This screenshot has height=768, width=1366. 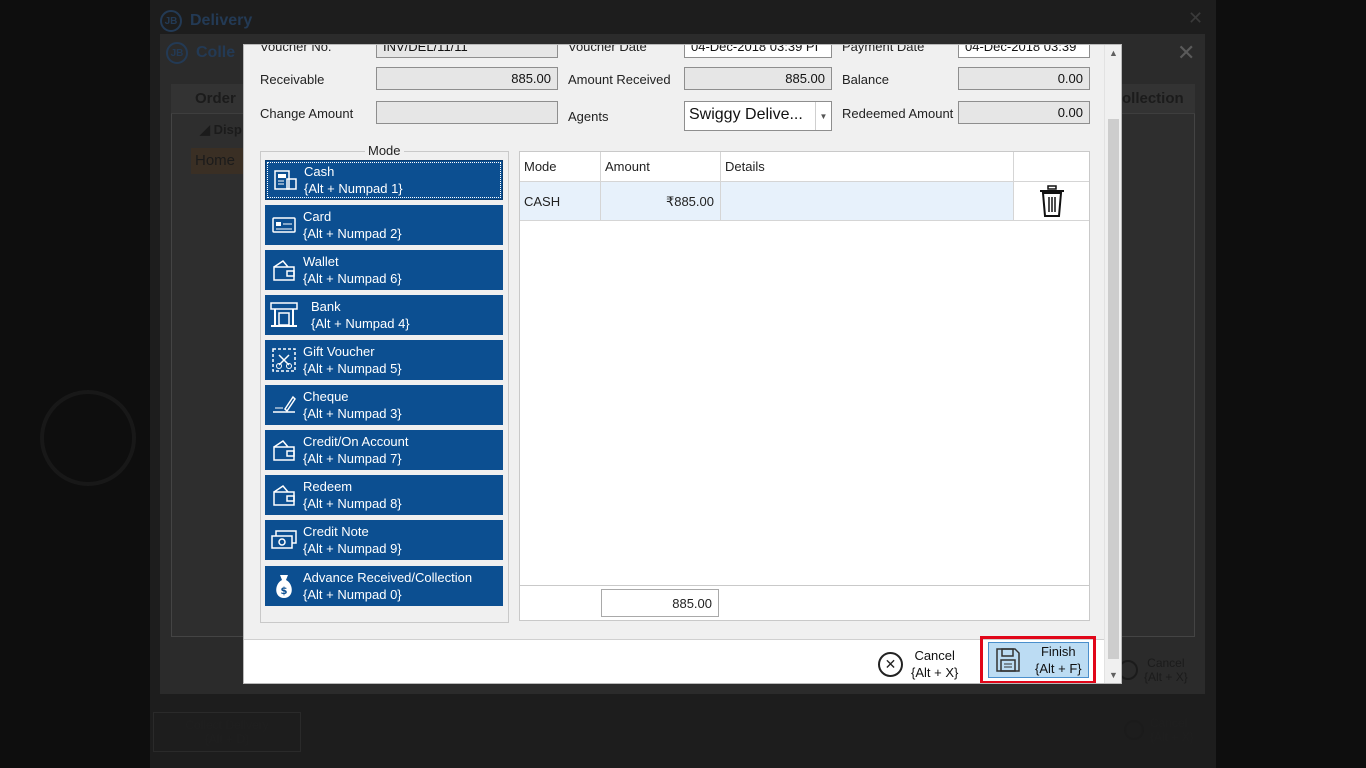 I want to click on delete-row-button, so click(x=1051, y=201).